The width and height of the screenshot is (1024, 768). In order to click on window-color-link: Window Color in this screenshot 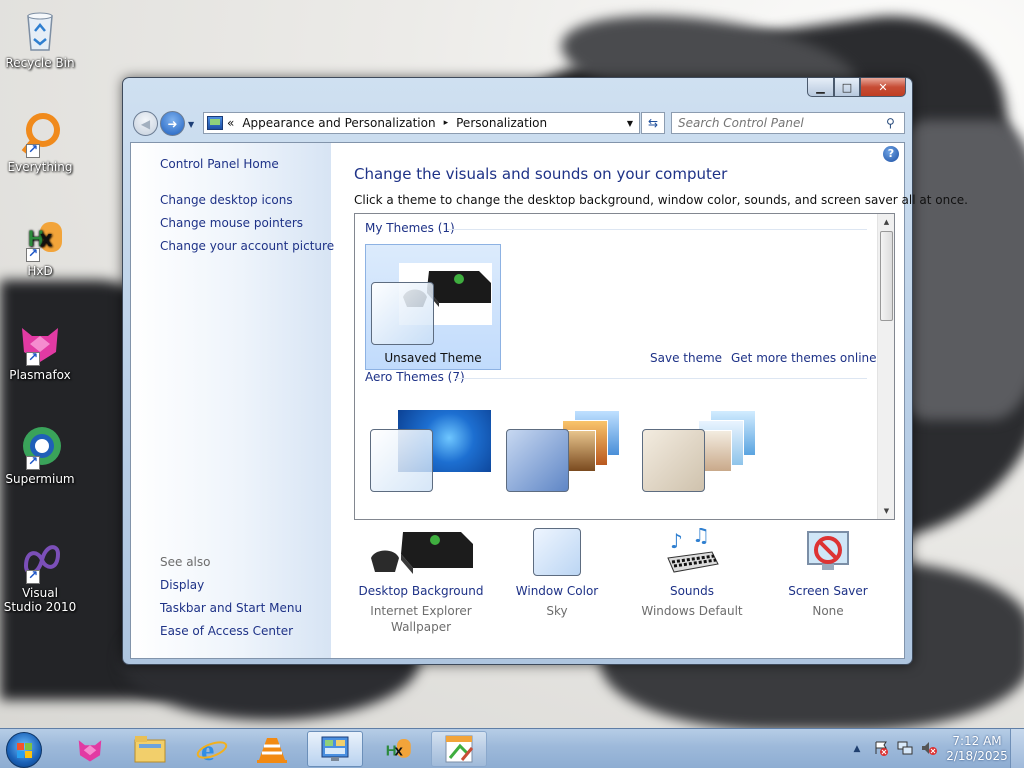, I will do `click(557, 591)`.